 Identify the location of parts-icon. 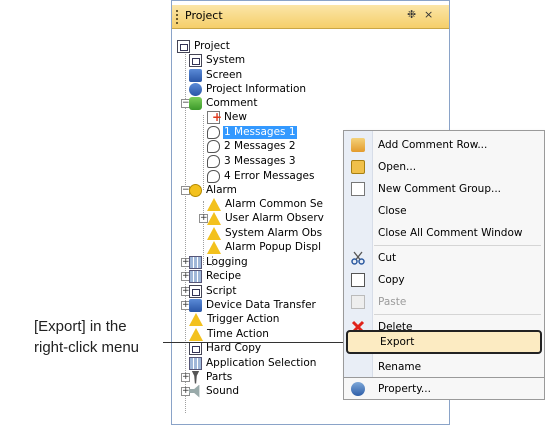
(195, 377).